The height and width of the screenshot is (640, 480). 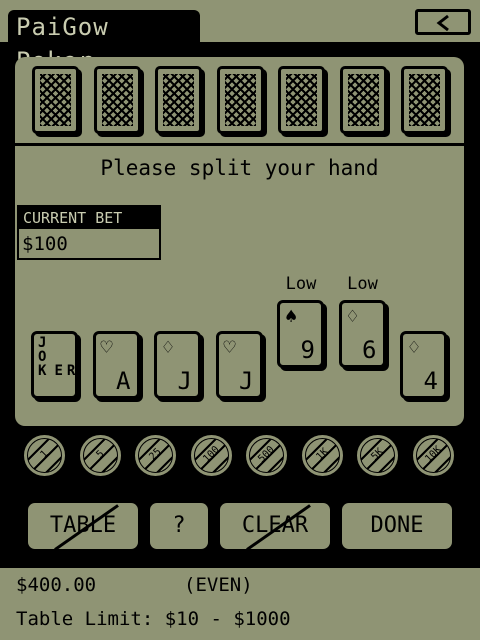 What do you see at coordinates (239, 365) in the screenshot?
I see `hand-card: ♡ J` at bounding box center [239, 365].